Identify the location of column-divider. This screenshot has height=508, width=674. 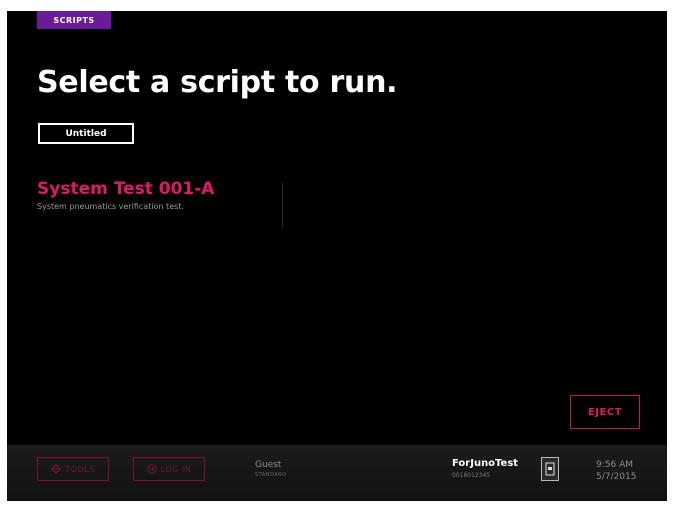
(282, 205).